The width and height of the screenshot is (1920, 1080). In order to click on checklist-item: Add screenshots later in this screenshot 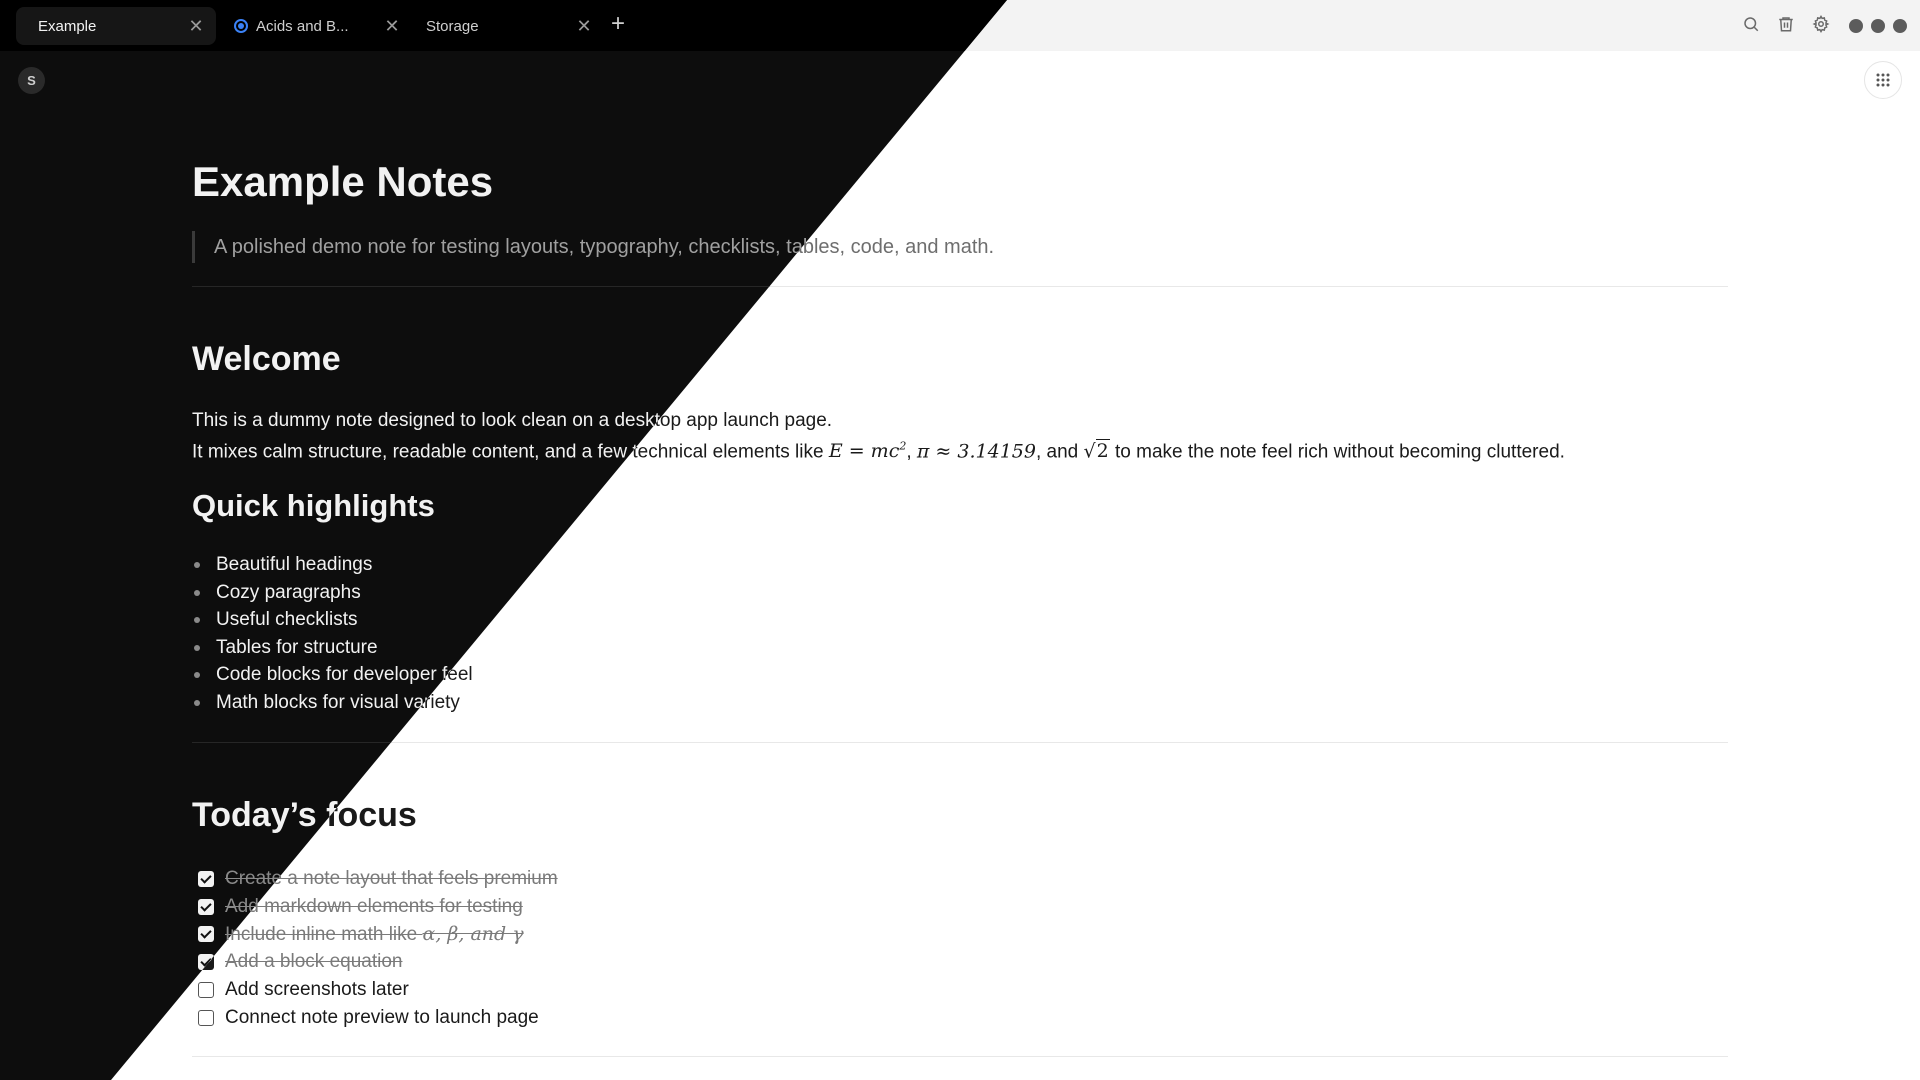, I will do `click(375, 990)`.